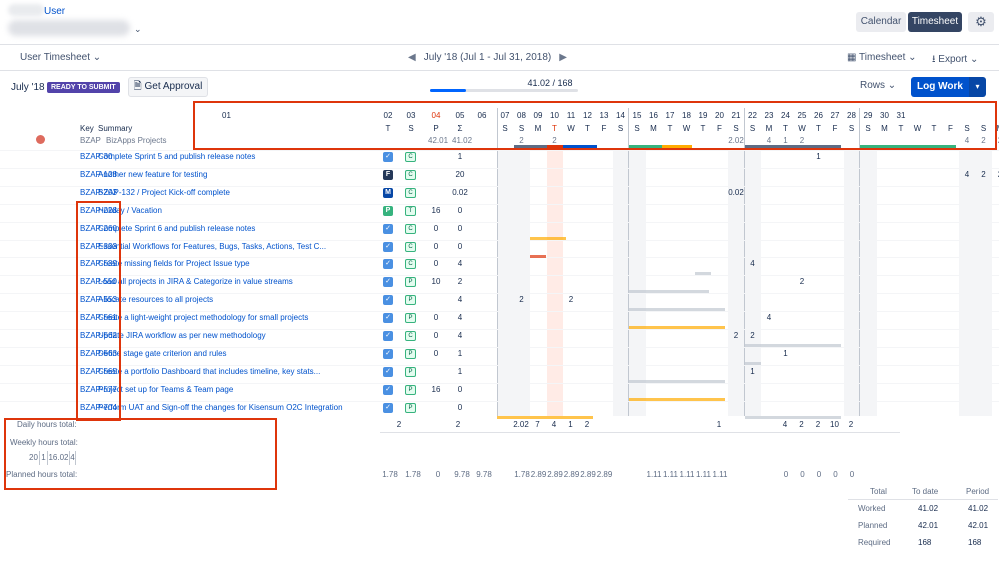  What do you see at coordinates (940, 87) in the screenshot?
I see `log-work-button: Log Work` at bounding box center [940, 87].